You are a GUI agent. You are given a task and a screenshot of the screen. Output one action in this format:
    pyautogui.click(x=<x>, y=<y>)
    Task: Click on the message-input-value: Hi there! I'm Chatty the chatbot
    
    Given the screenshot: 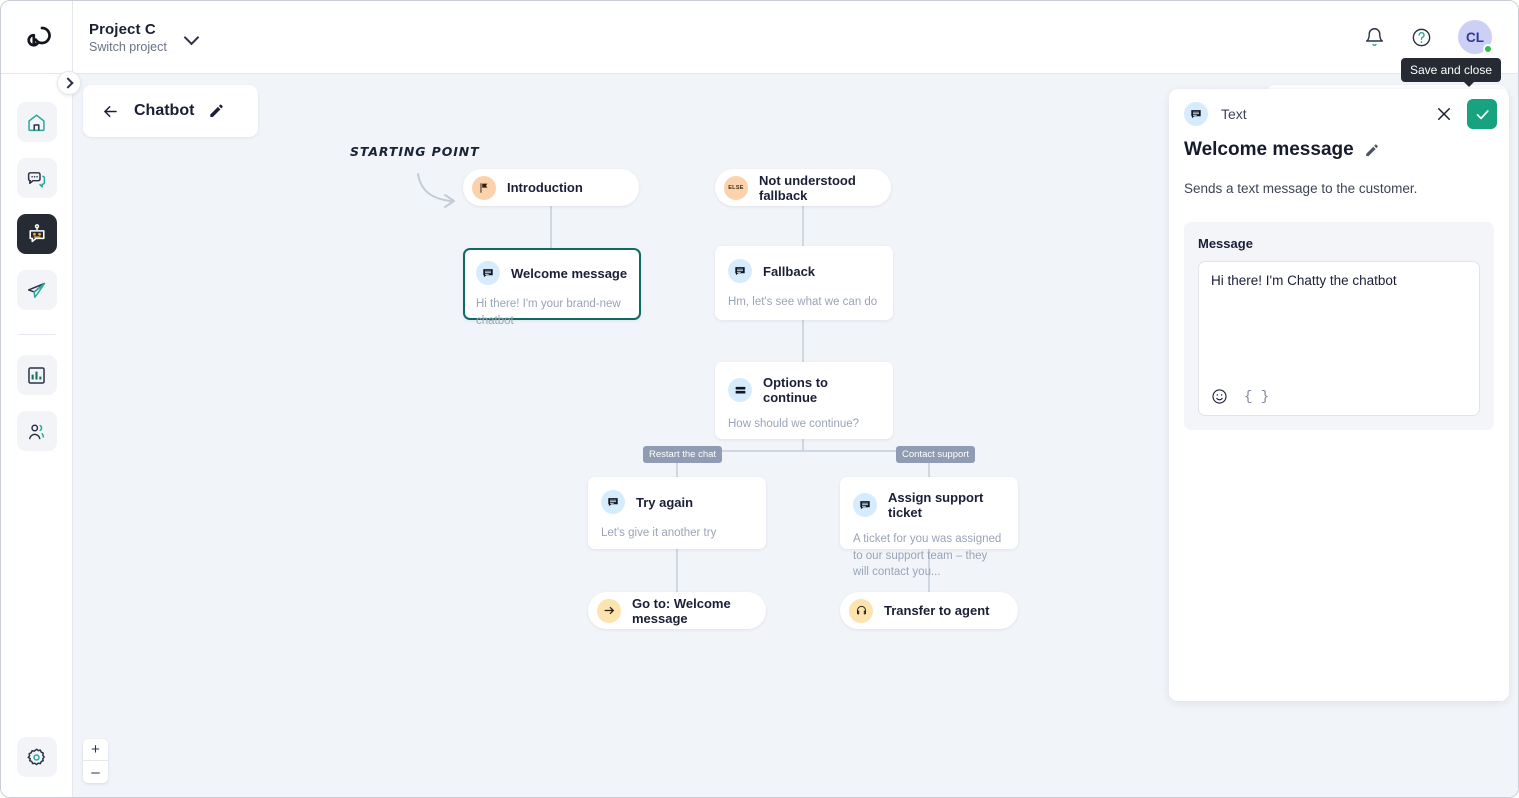 What is the action you would take?
    pyautogui.click(x=1304, y=280)
    